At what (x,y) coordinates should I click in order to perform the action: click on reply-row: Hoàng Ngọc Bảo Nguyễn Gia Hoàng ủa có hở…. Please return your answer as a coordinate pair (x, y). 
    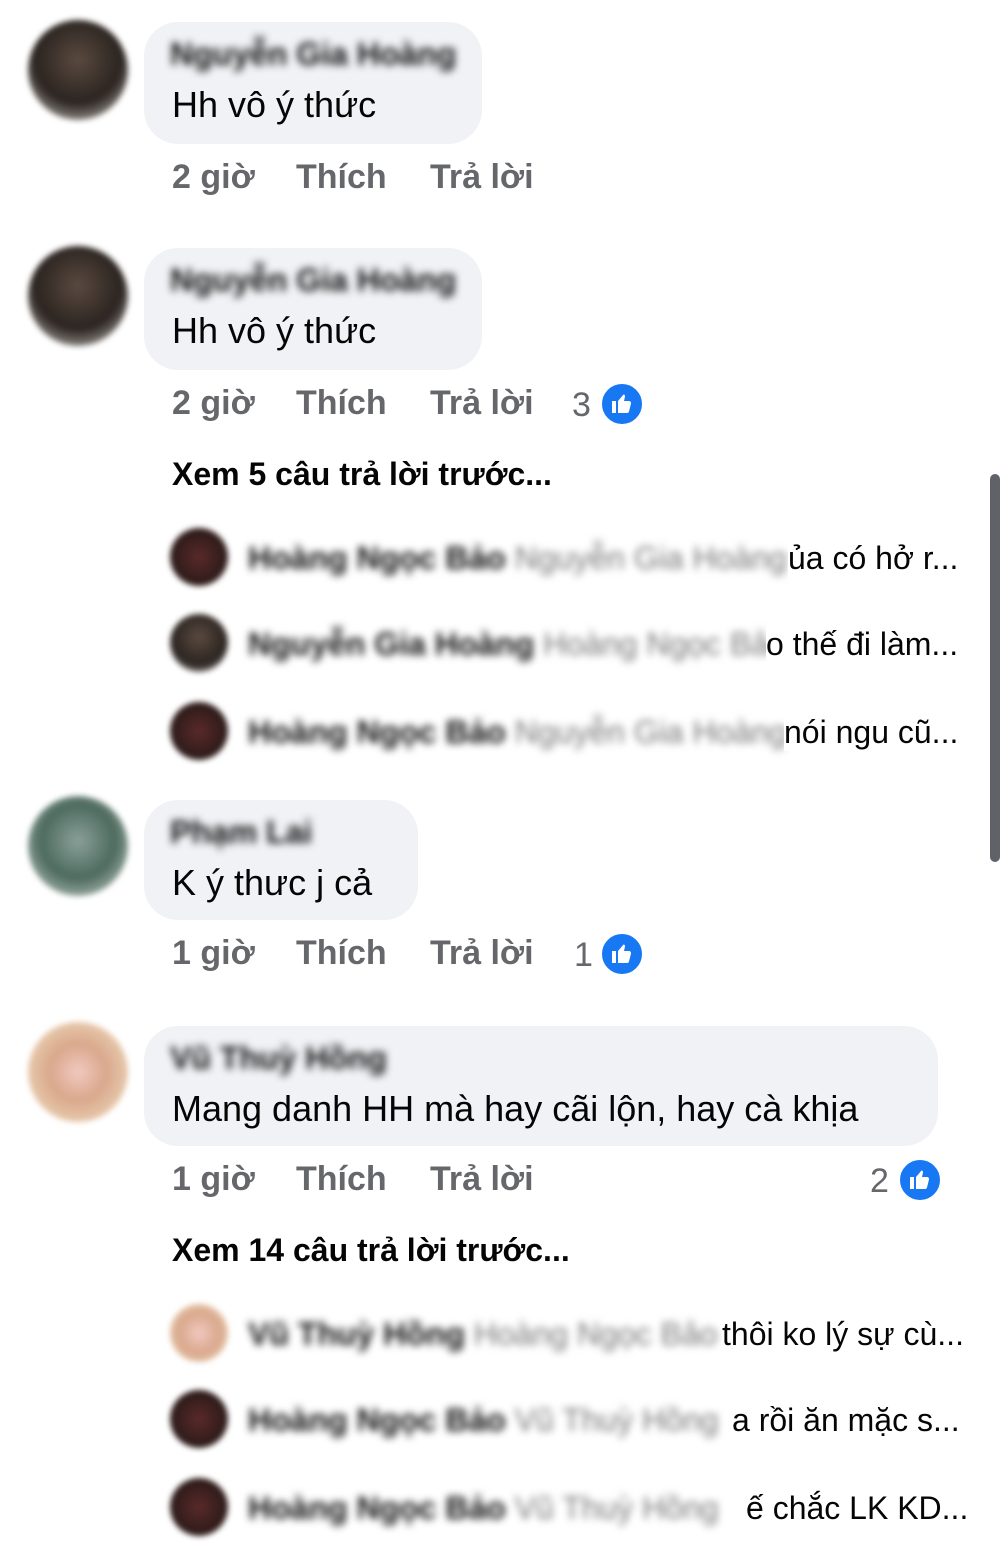
    Looking at the image, I should click on (570, 558).